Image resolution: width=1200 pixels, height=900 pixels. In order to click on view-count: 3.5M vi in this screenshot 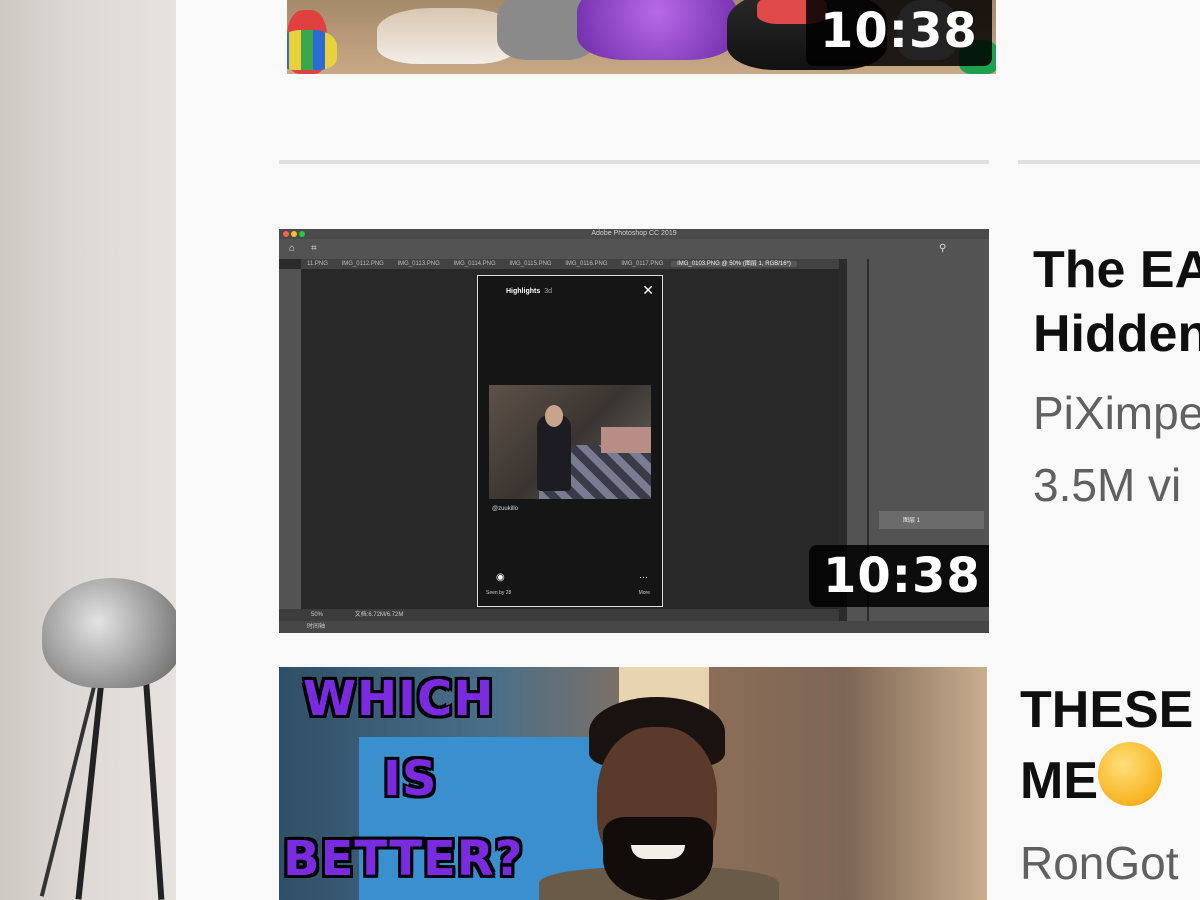, I will do `click(1107, 485)`.